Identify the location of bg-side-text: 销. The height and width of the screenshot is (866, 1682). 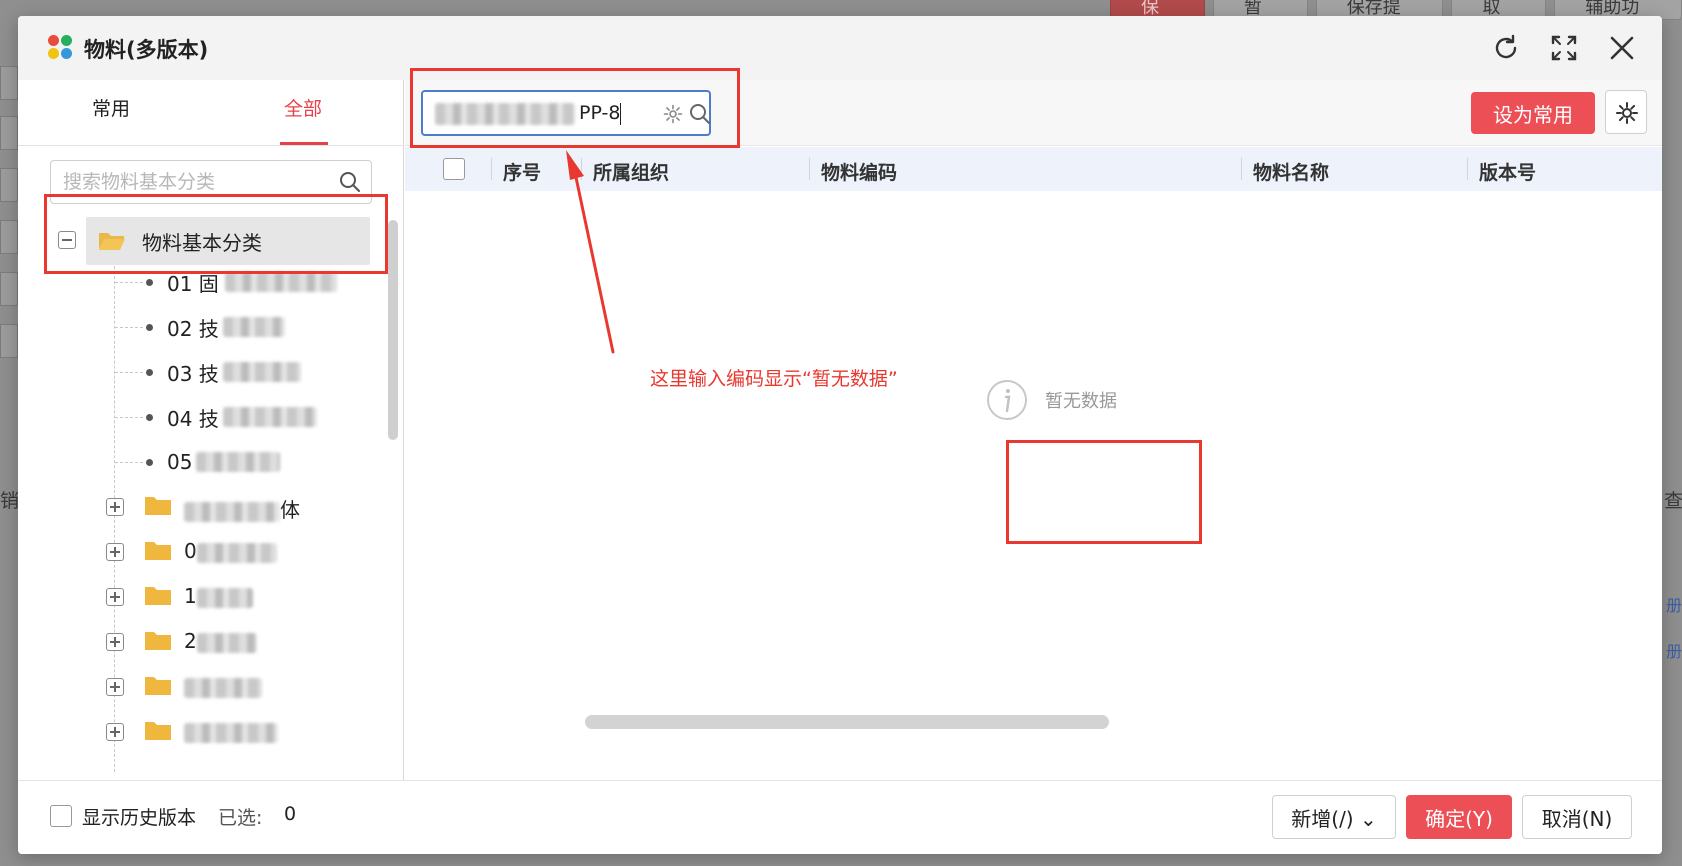
(10, 501).